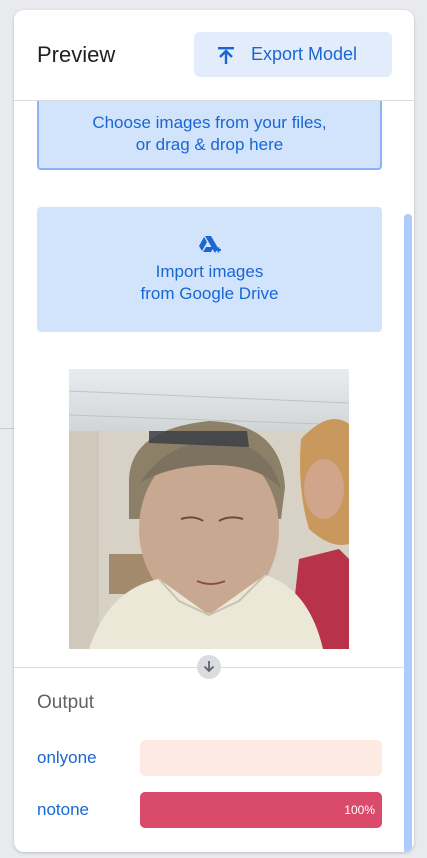 The height and width of the screenshot is (858, 427). I want to click on confidence-bar-onlyone, so click(261, 758).